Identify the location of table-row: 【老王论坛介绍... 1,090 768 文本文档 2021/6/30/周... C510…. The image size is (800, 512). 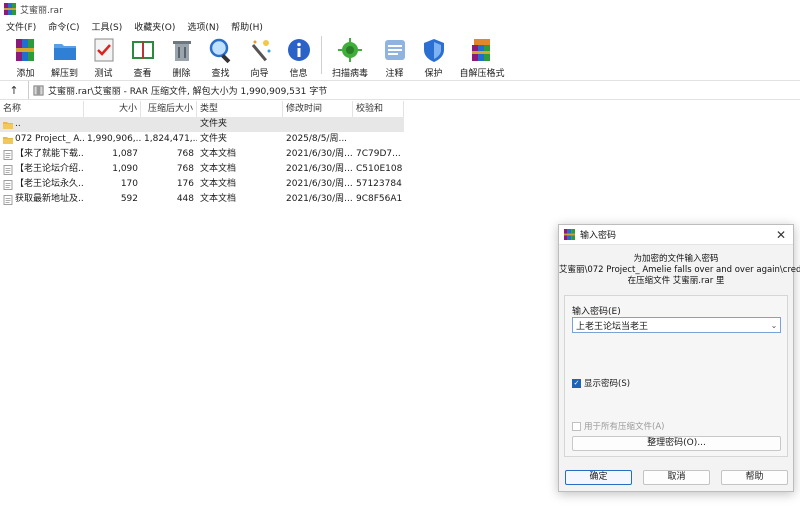
(202, 169).